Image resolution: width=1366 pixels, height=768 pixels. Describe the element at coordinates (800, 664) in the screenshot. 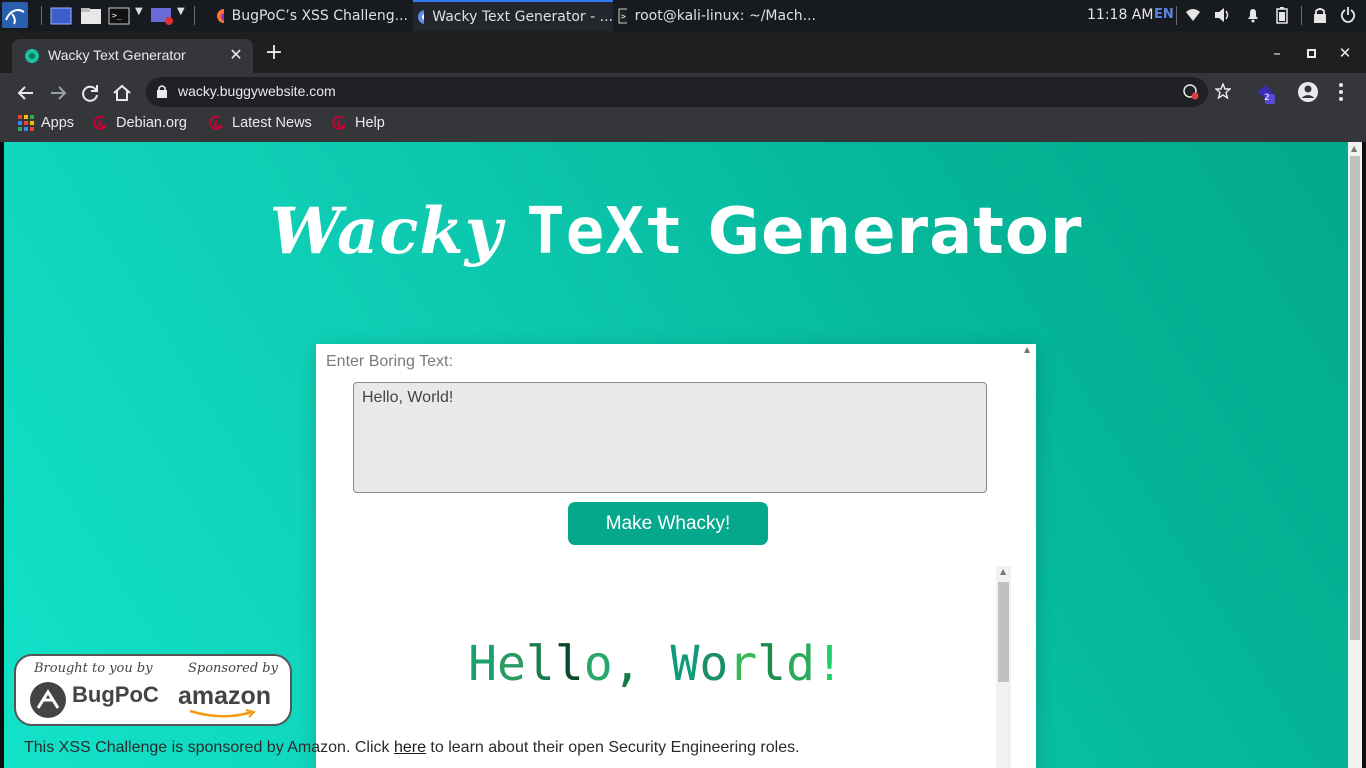

I see `wacky-char: d` at that location.